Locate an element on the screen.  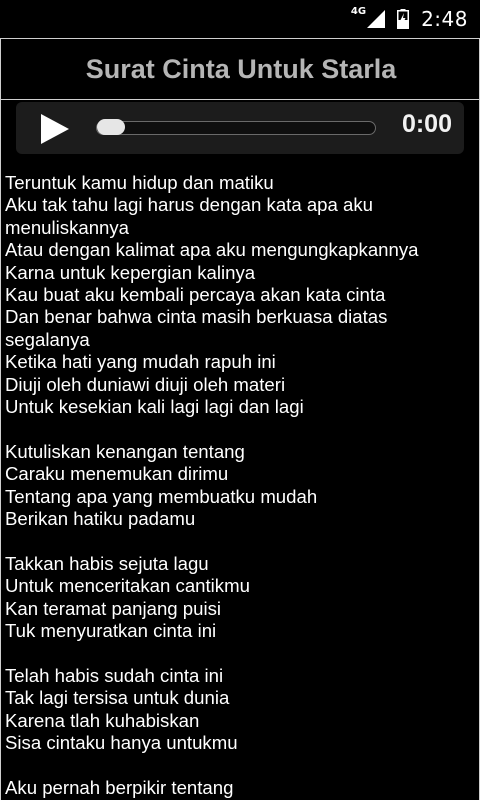
playback-time: 0:00 is located at coordinates (426, 124).